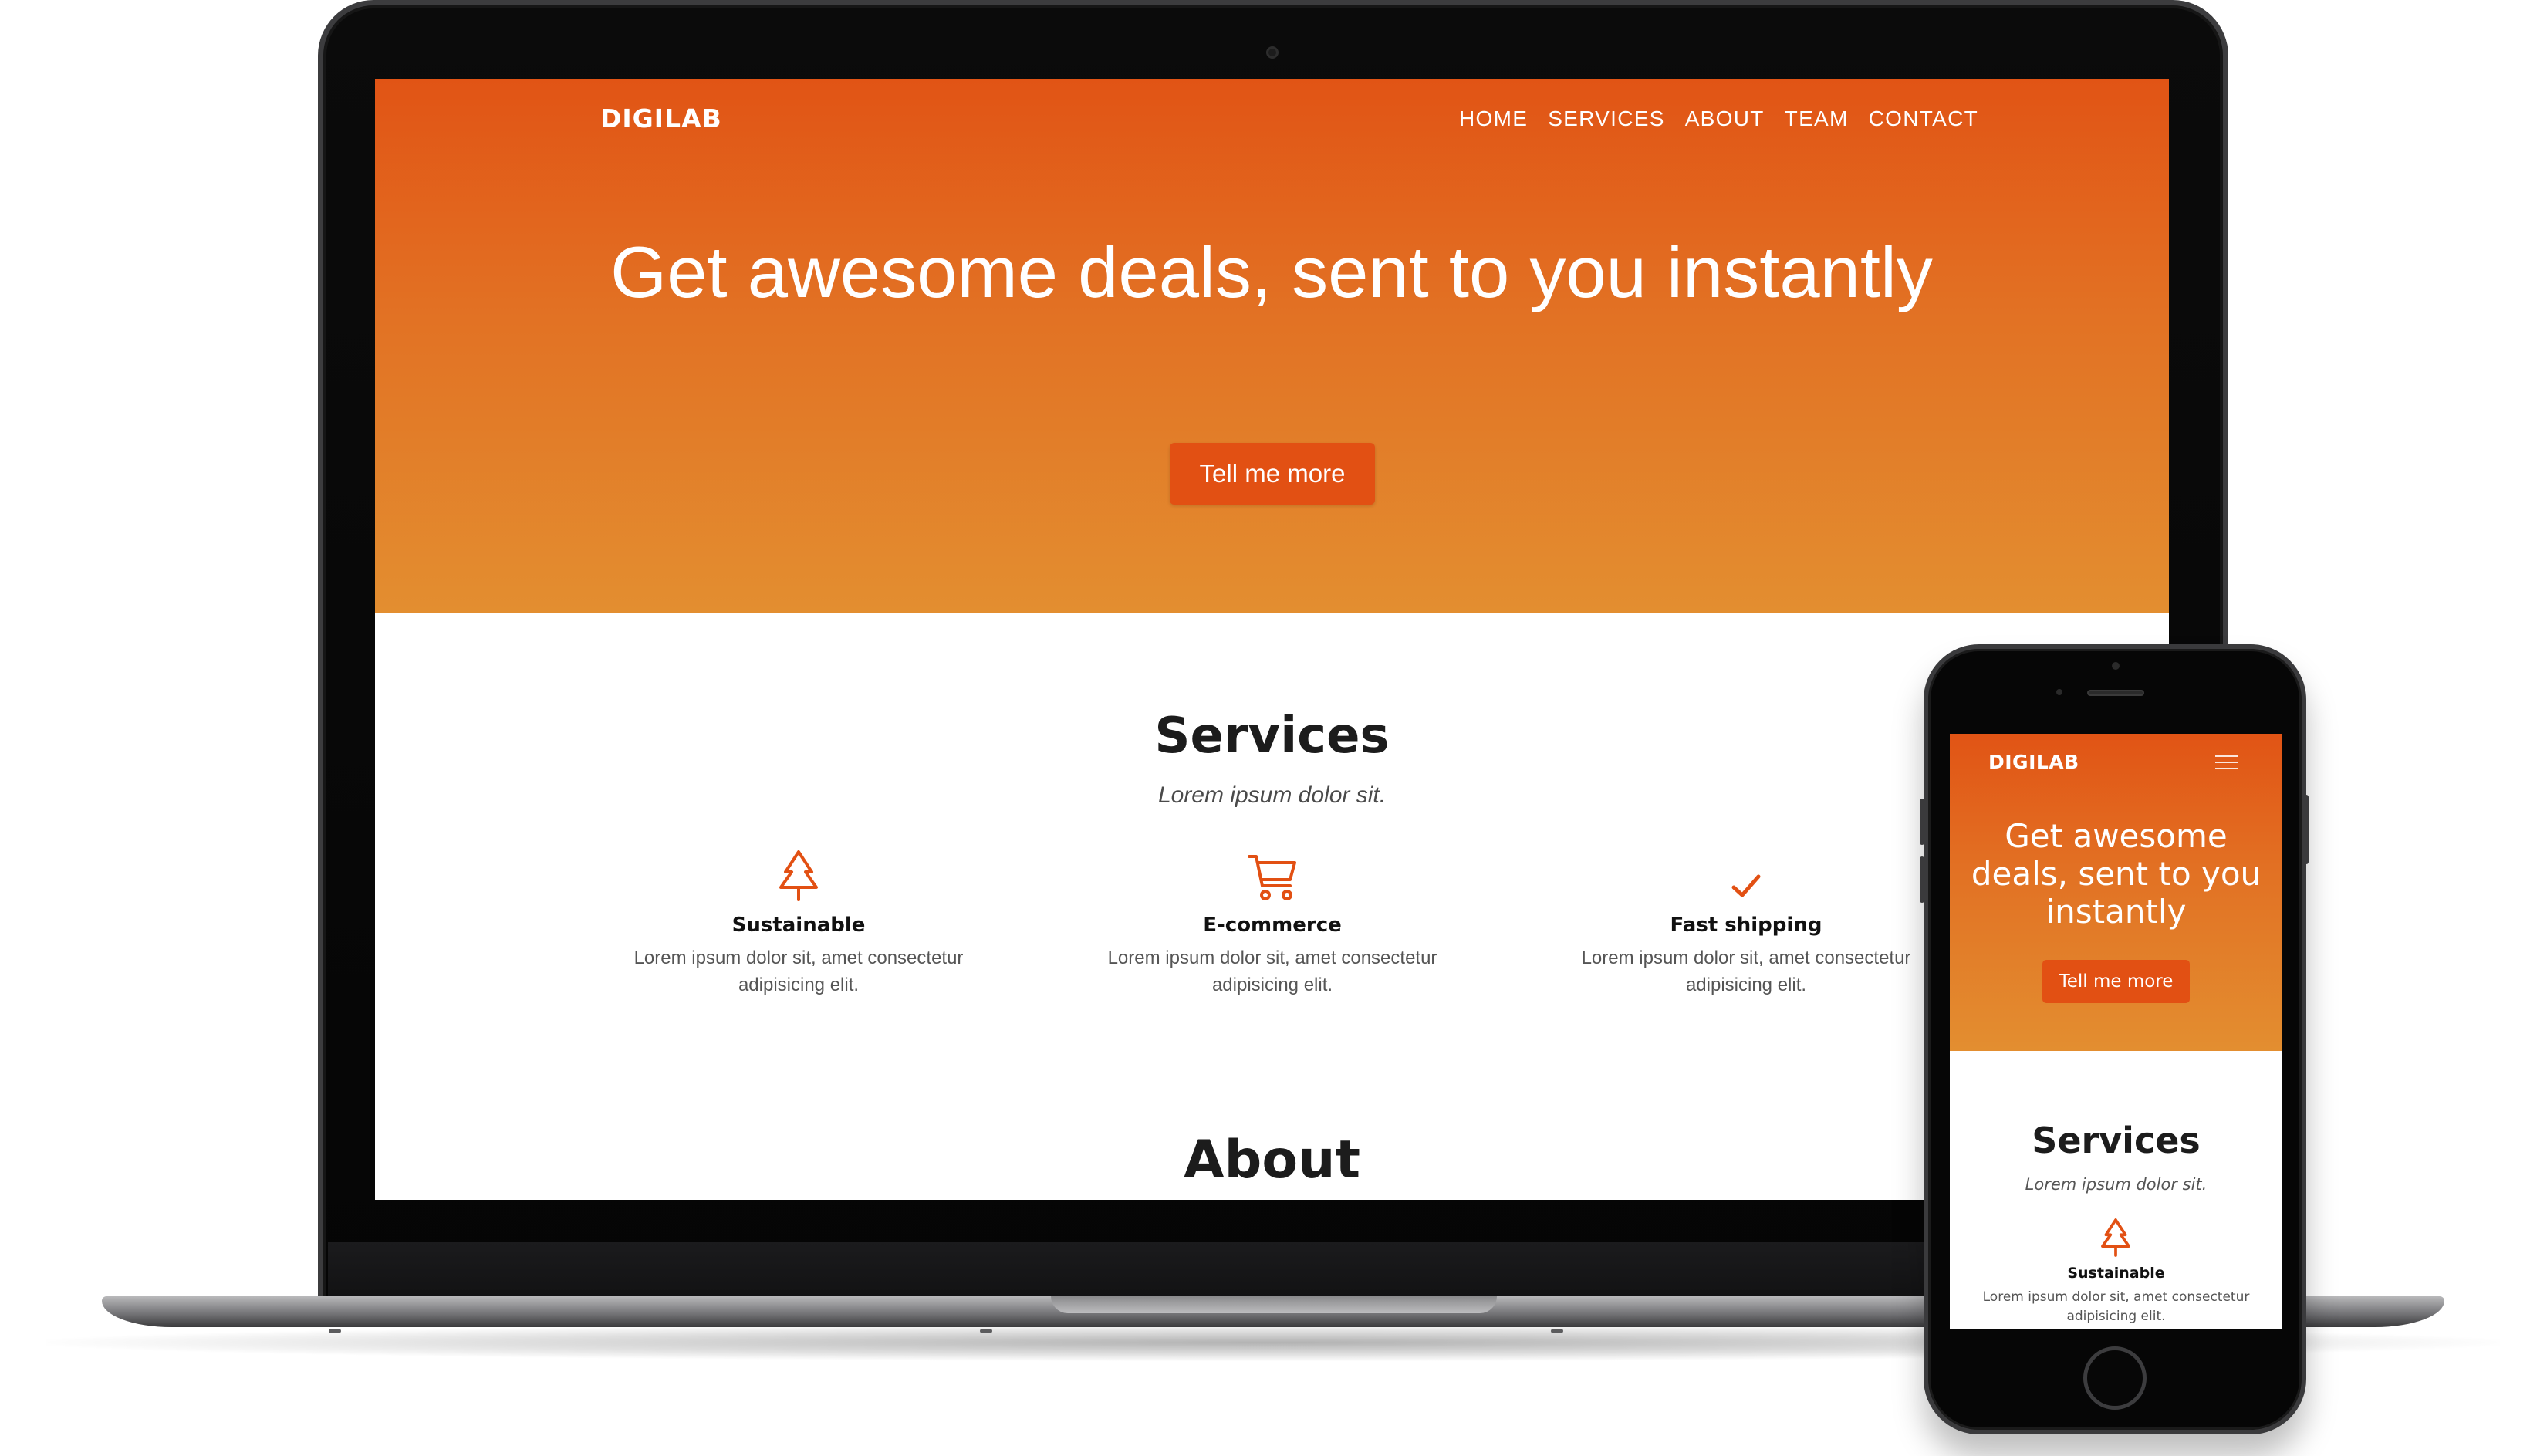 The image size is (2547, 1456). What do you see at coordinates (1493, 118) in the screenshot?
I see `nav-home: HOME` at bounding box center [1493, 118].